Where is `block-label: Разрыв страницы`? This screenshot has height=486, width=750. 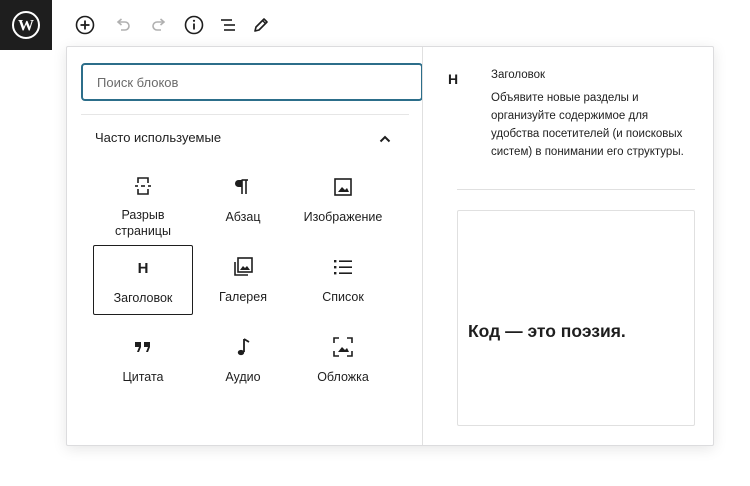
block-label: Разрыв страницы is located at coordinates (143, 223).